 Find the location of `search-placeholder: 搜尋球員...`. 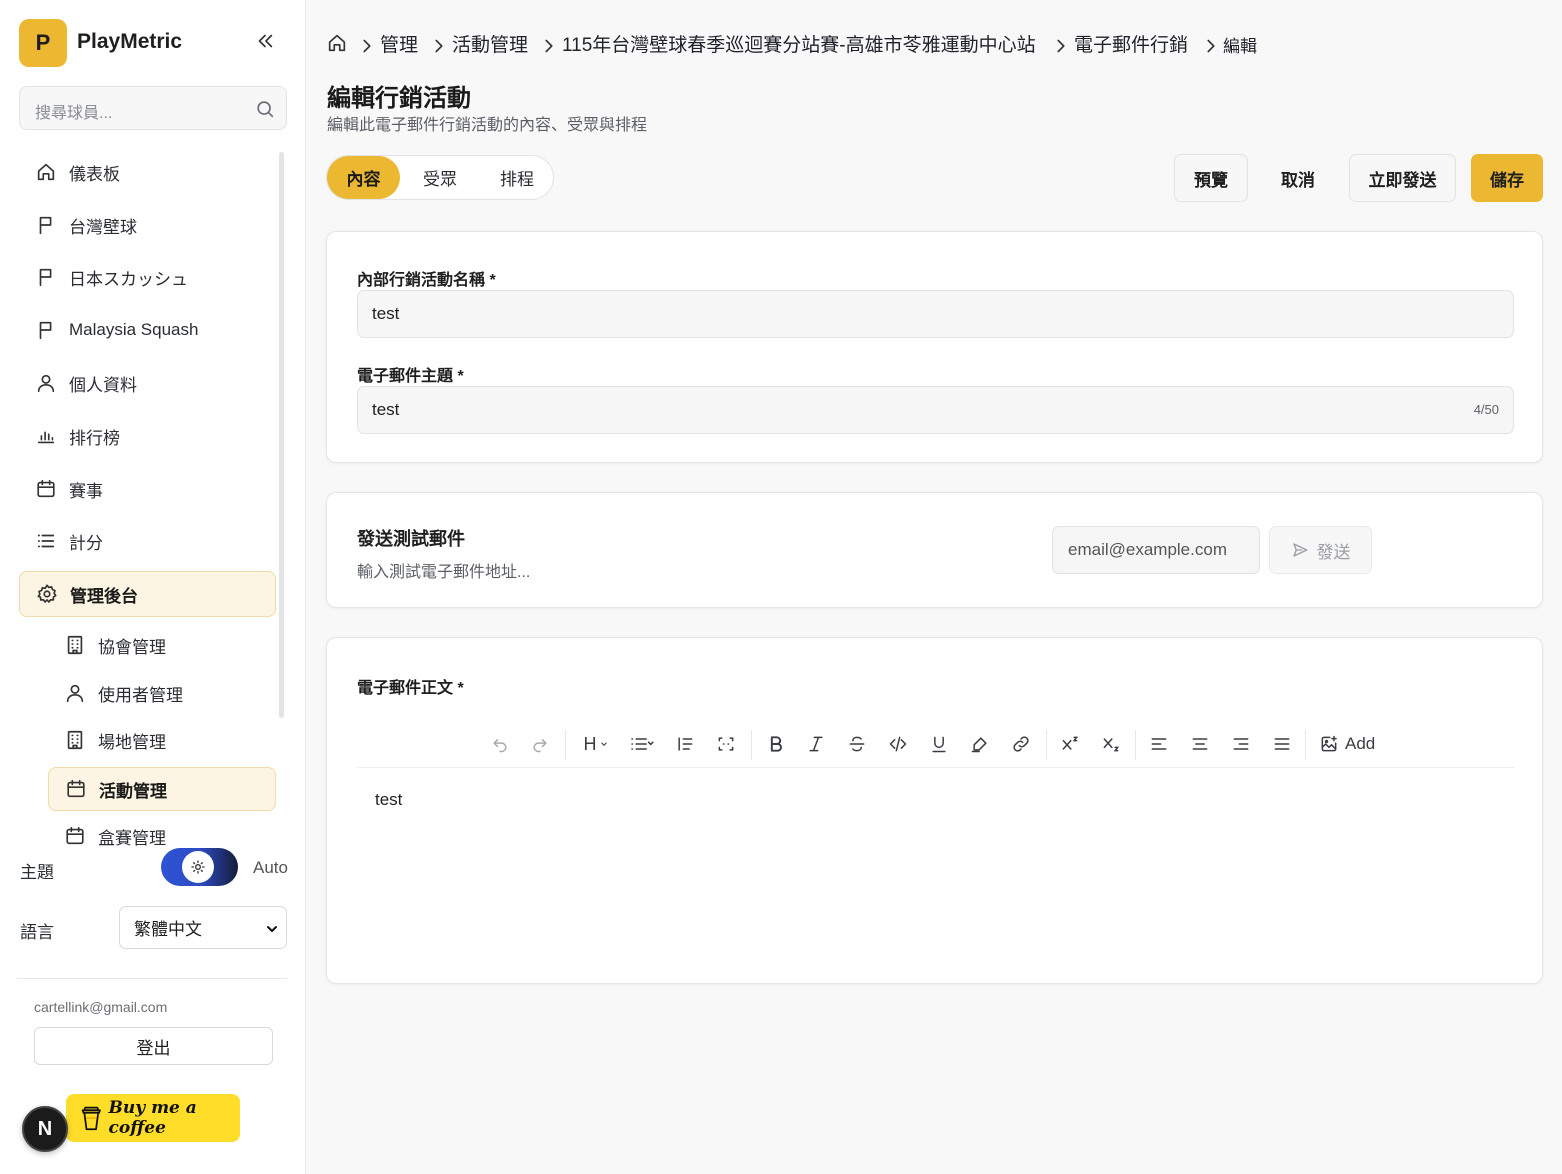

search-placeholder: 搜尋球員... is located at coordinates (74, 113).